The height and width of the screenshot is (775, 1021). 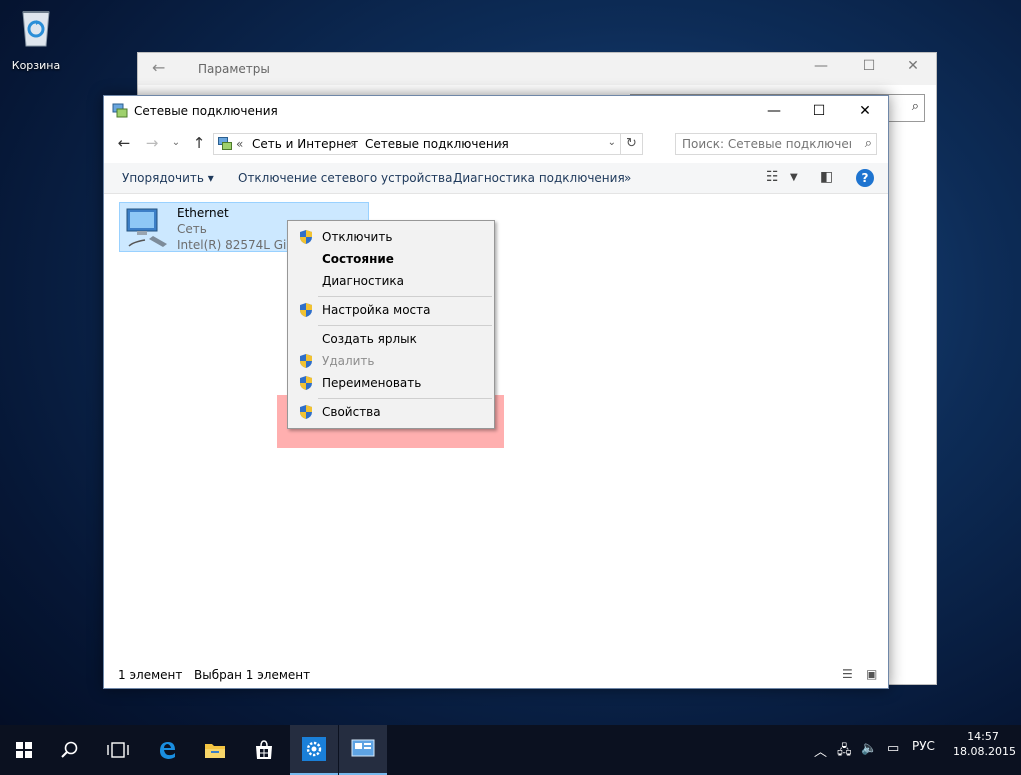 I want to click on tray-network-icon: 🖧, so click(x=844, y=752).